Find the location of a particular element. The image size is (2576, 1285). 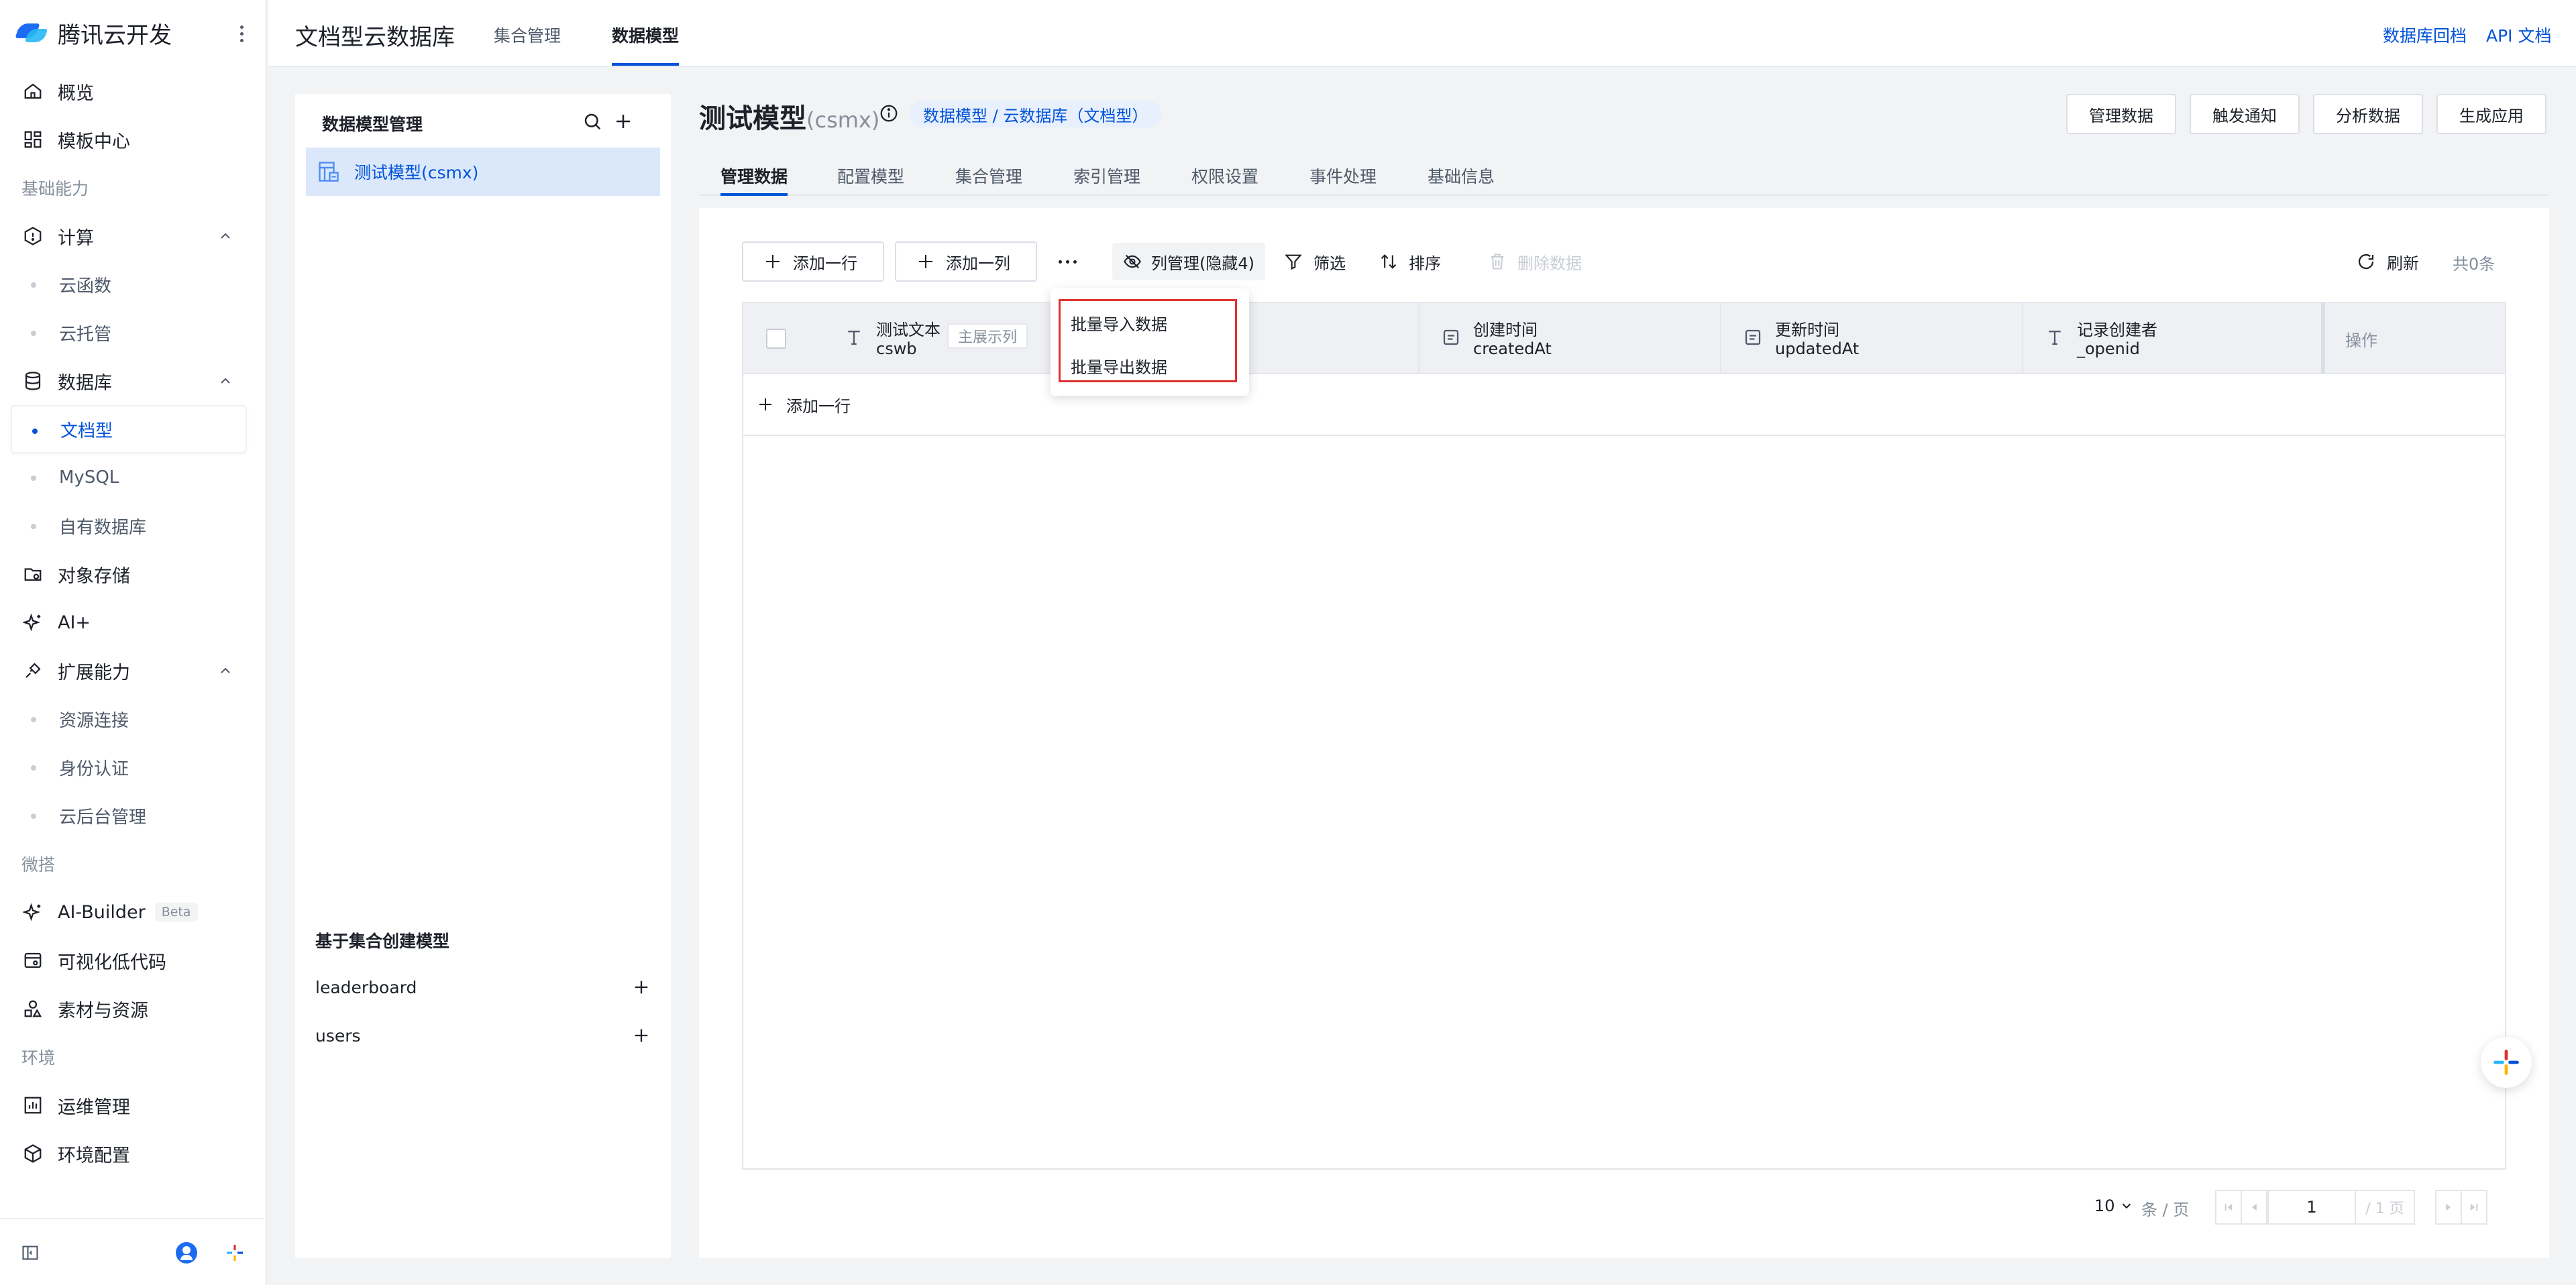

table-add-row: 添加一行 is located at coordinates (1624, 405).